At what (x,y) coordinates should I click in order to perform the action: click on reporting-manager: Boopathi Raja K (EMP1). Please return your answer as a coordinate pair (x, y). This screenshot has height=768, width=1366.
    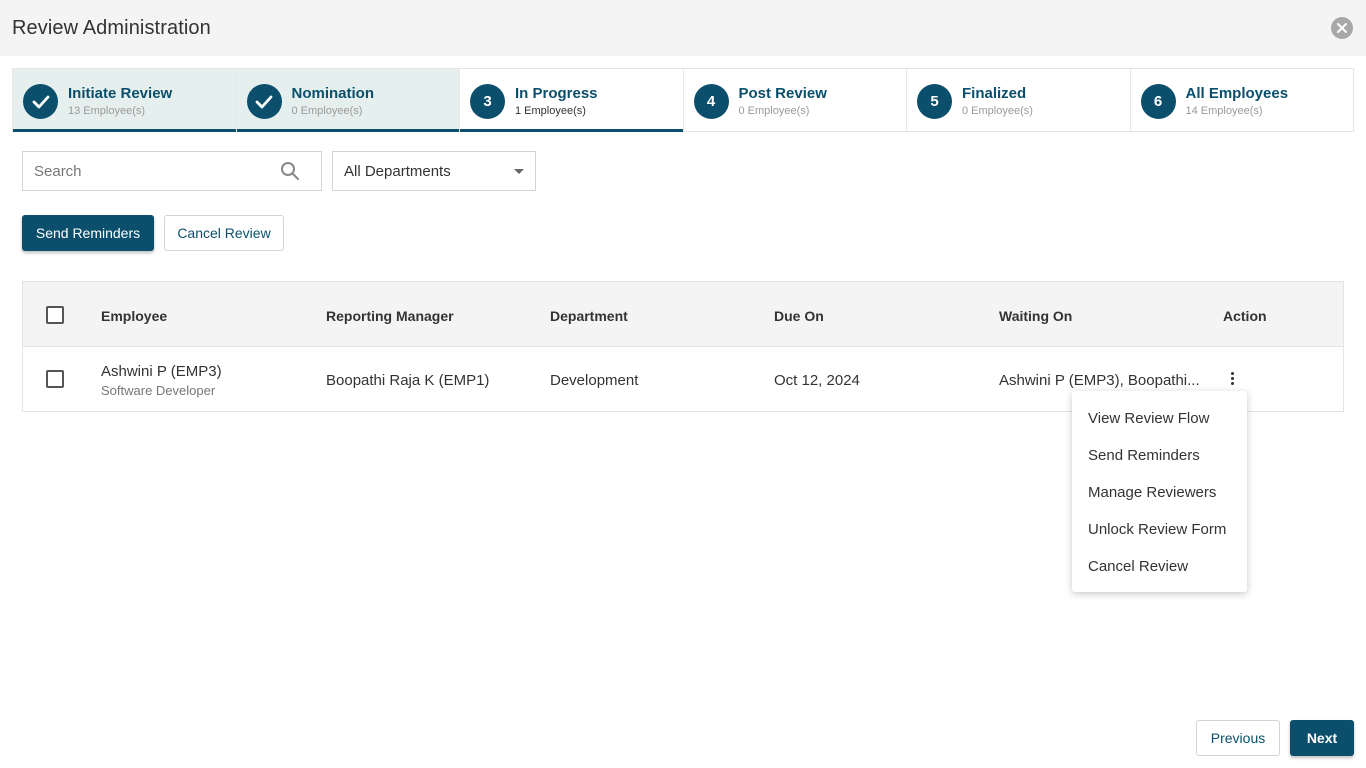
    Looking at the image, I should click on (408, 380).